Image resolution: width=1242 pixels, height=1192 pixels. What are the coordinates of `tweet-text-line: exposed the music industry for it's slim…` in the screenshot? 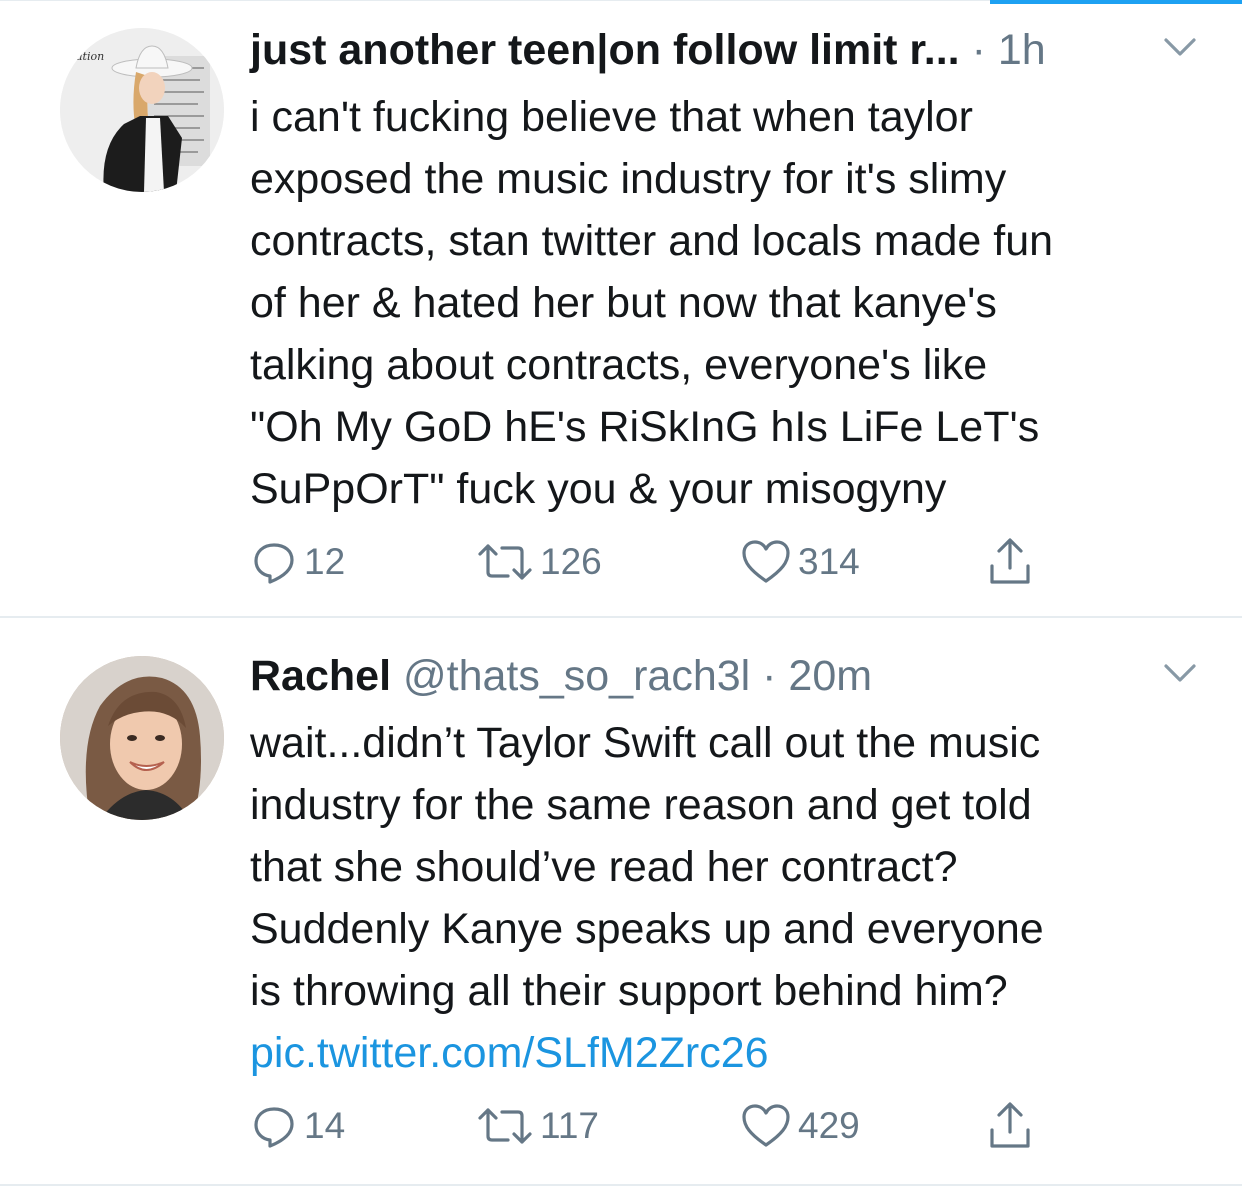 It's located at (628, 179).